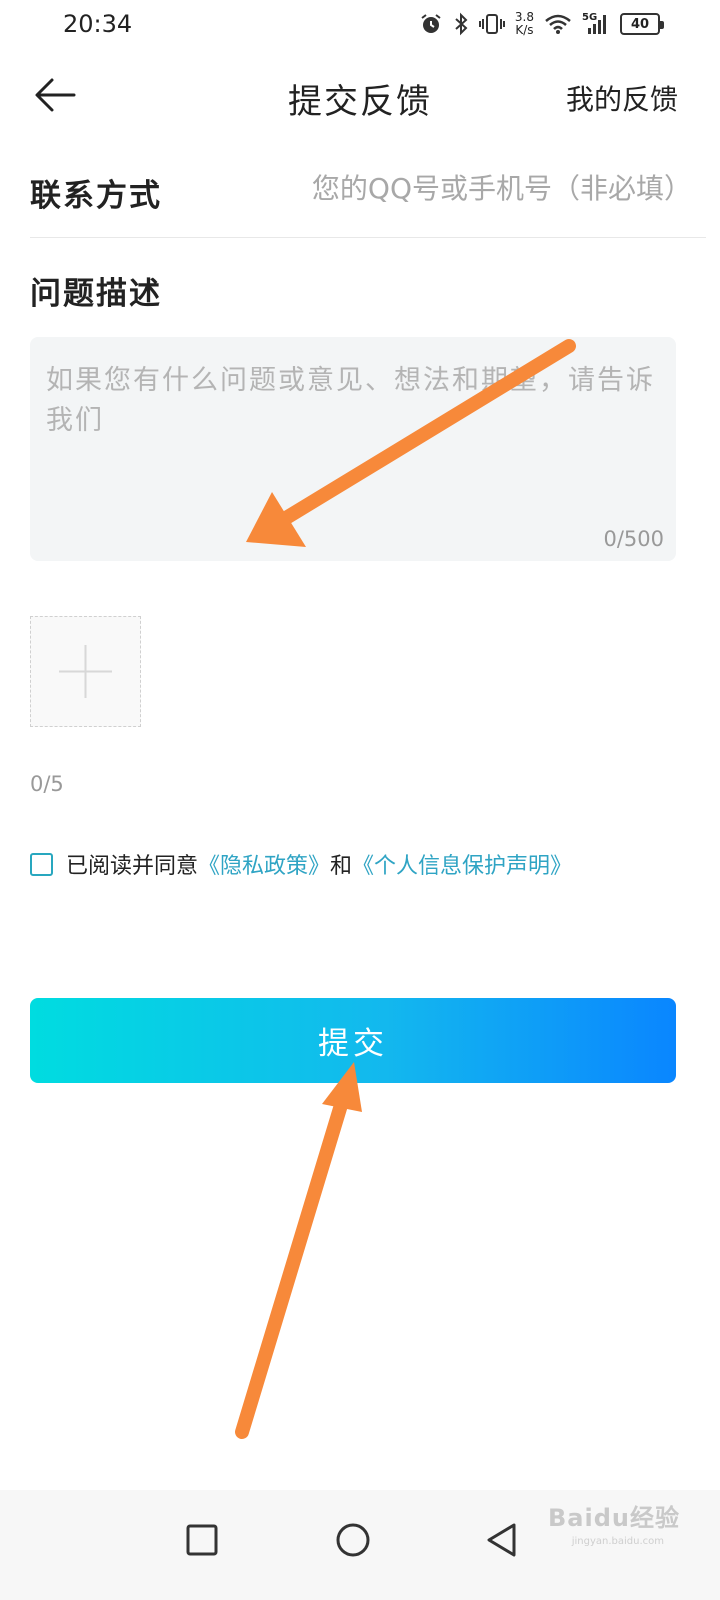 This screenshot has height=1600, width=720. Describe the element at coordinates (96, 196) in the screenshot. I see `contact-label: 联系方式` at that location.